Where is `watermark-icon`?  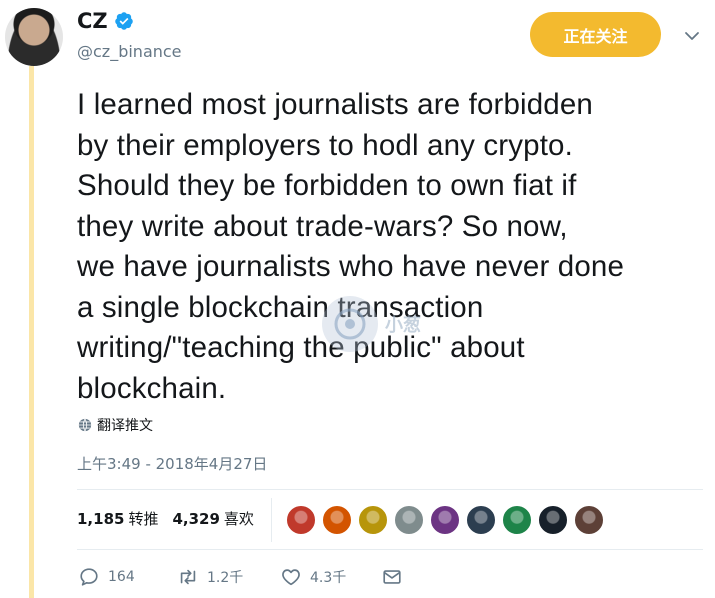 watermark-icon is located at coordinates (350, 324).